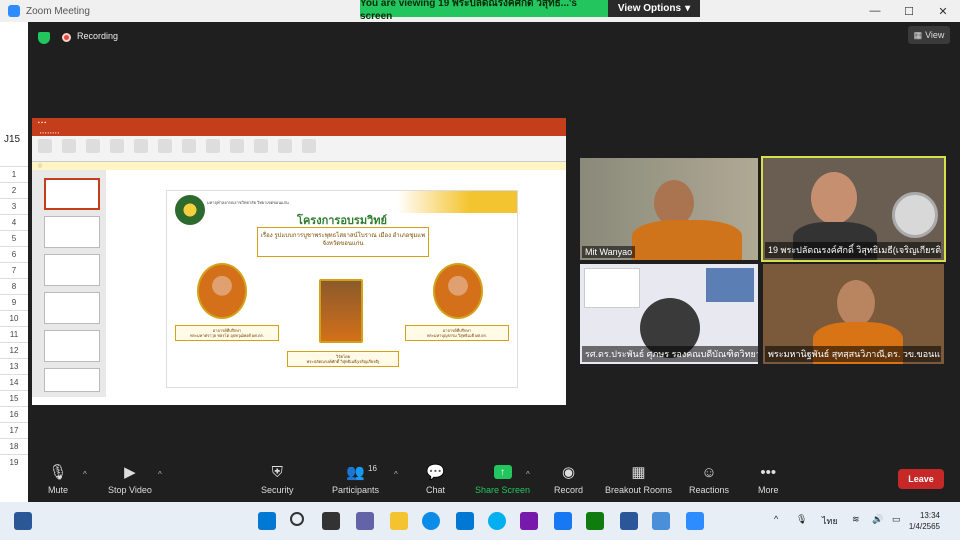 This screenshot has width=960, height=540. I want to click on chevron-down-icon: ▾, so click(688, 8).